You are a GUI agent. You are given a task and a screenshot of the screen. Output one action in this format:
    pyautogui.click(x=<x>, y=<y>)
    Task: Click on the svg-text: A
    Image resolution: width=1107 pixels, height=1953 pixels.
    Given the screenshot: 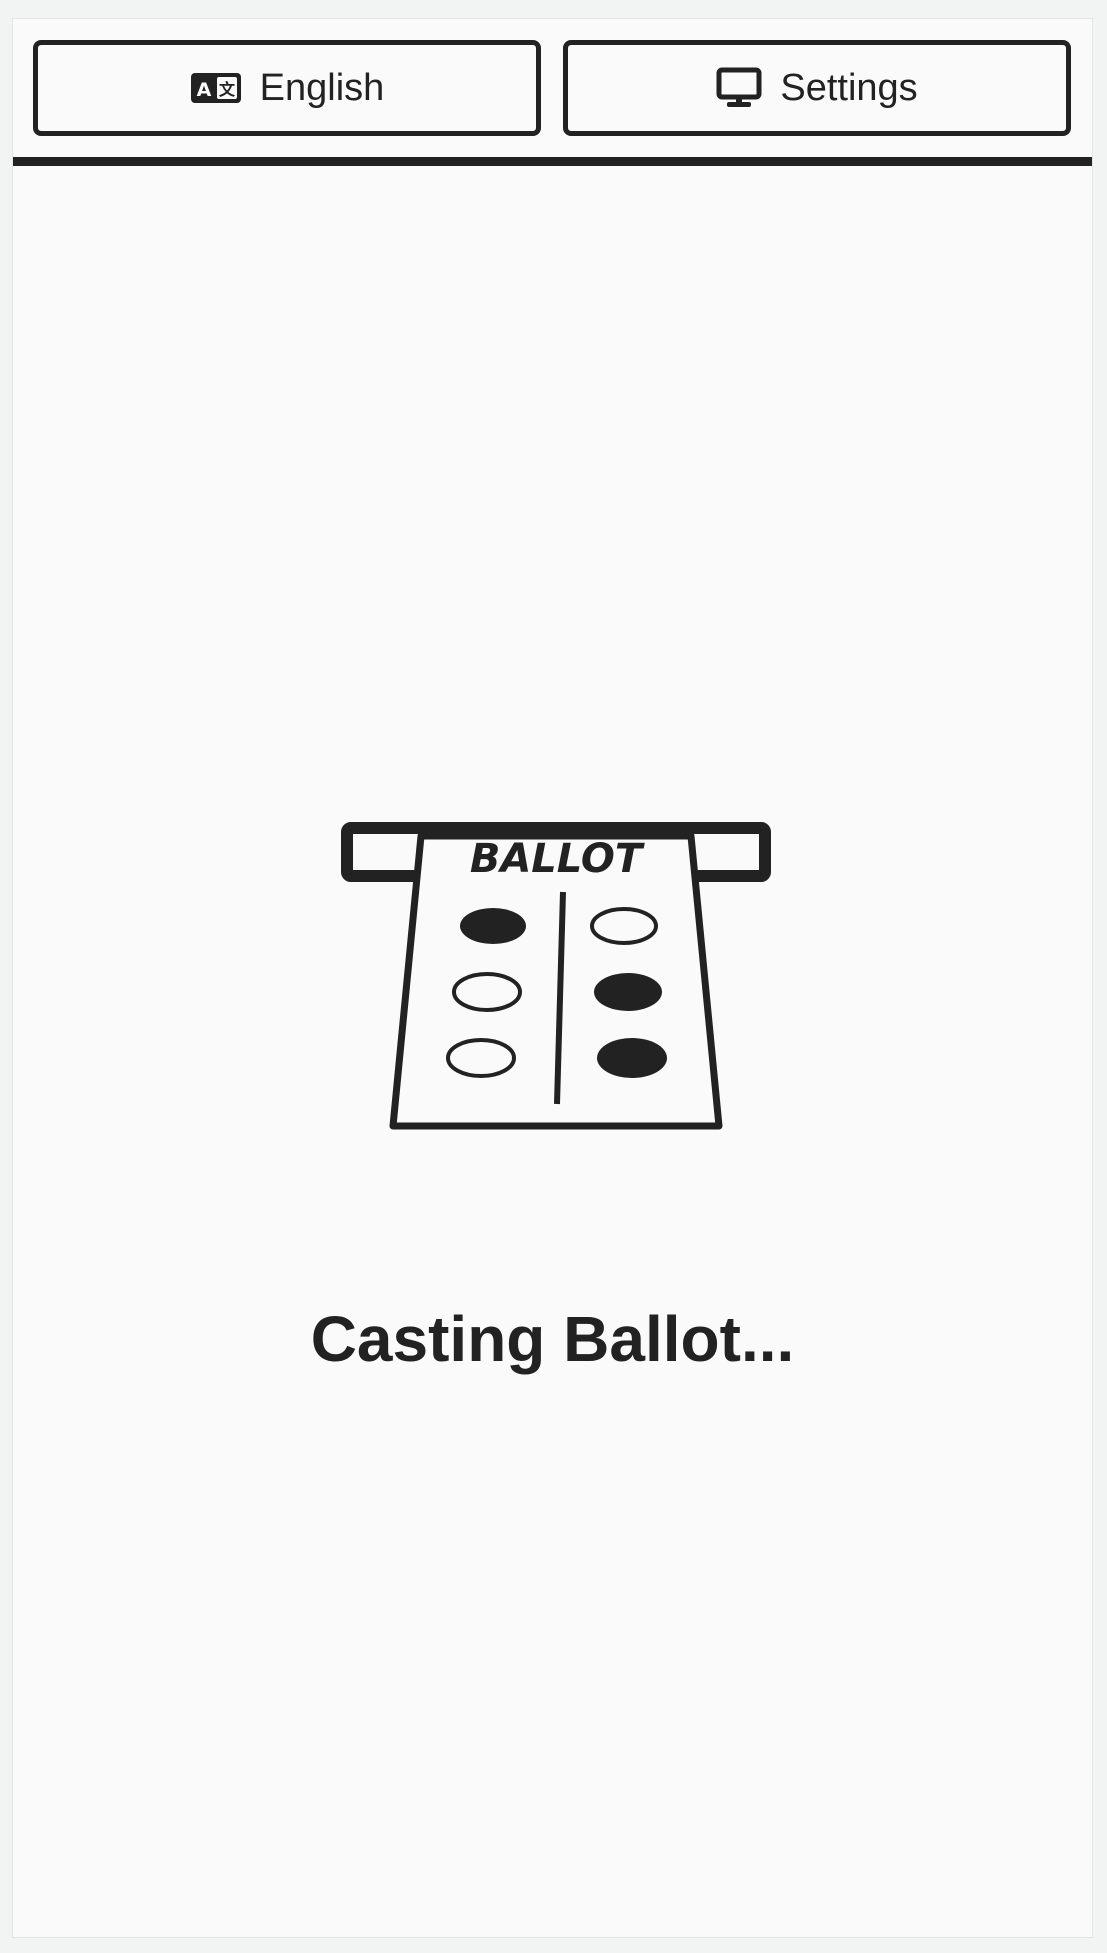 What is the action you would take?
    pyautogui.click(x=203, y=90)
    